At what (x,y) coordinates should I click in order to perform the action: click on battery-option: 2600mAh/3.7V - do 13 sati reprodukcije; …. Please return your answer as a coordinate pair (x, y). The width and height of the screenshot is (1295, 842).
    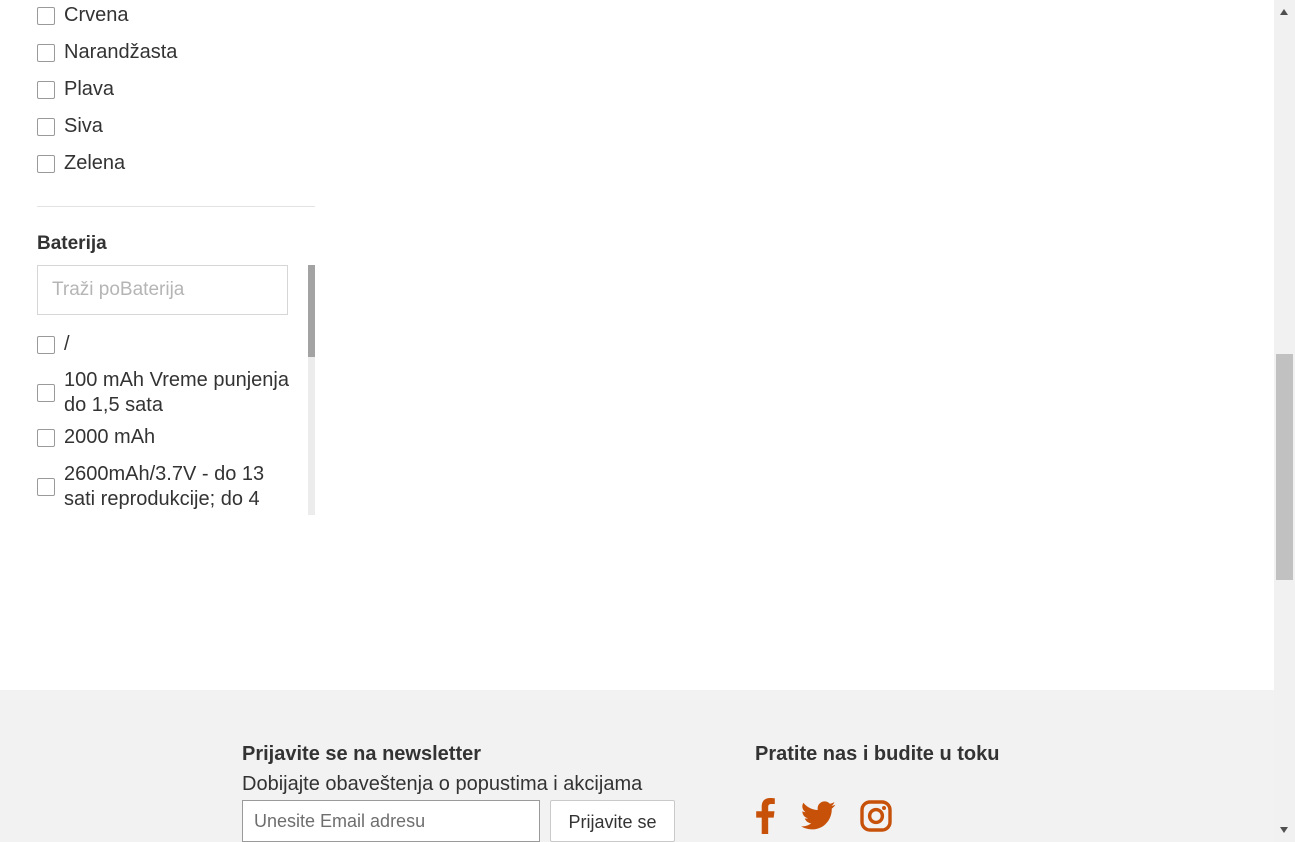
    Looking at the image, I should click on (168, 487).